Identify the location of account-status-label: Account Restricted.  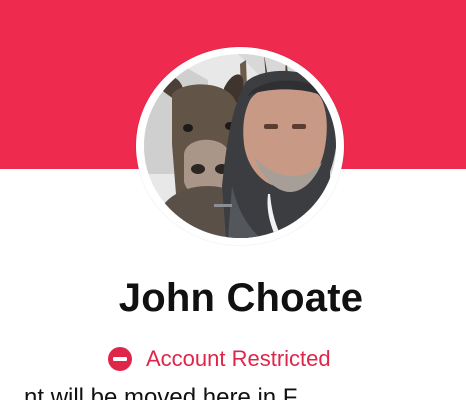
(238, 358).